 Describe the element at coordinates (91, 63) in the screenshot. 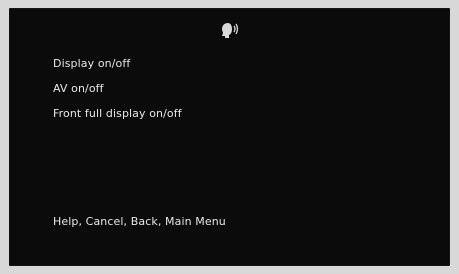

I see `menu-item-display-onoff: Display on/off` at that location.